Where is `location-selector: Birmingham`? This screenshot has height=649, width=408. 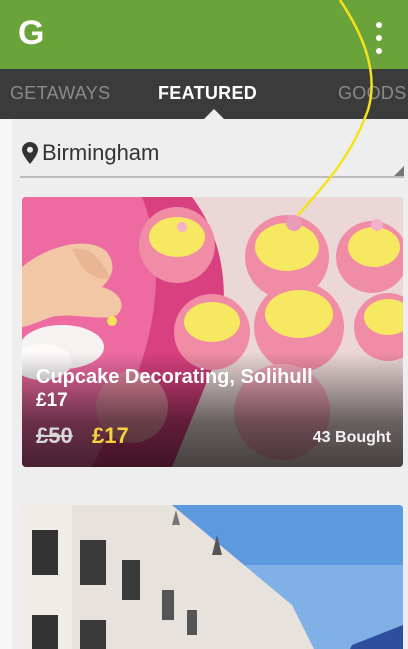 location-selector: Birmingham is located at coordinates (212, 156).